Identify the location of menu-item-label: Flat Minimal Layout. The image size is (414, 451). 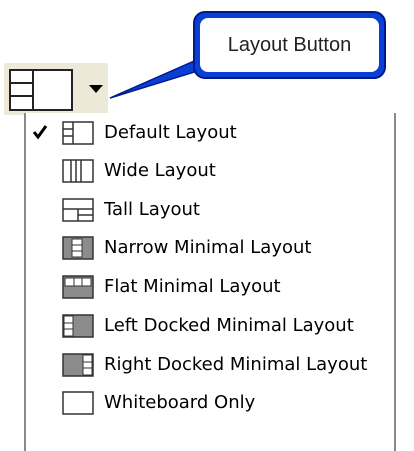
(192, 286).